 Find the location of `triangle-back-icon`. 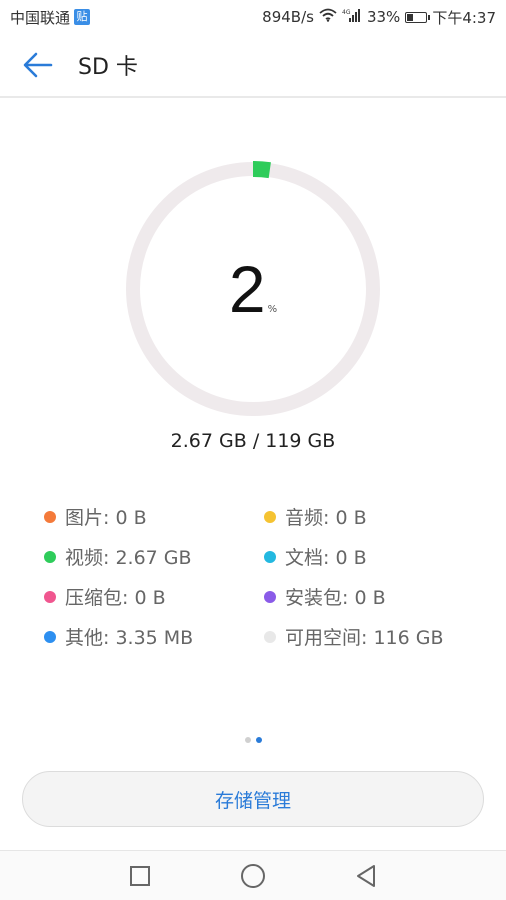

triangle-back-icon is located at coordinates (366, 876).